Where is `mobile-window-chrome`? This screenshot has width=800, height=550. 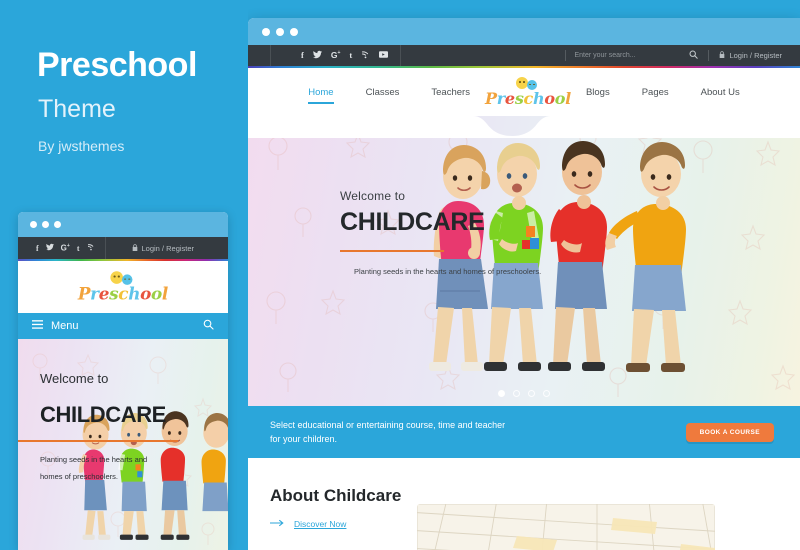 mobile-window-chrome is located at coordinates (123, 224).